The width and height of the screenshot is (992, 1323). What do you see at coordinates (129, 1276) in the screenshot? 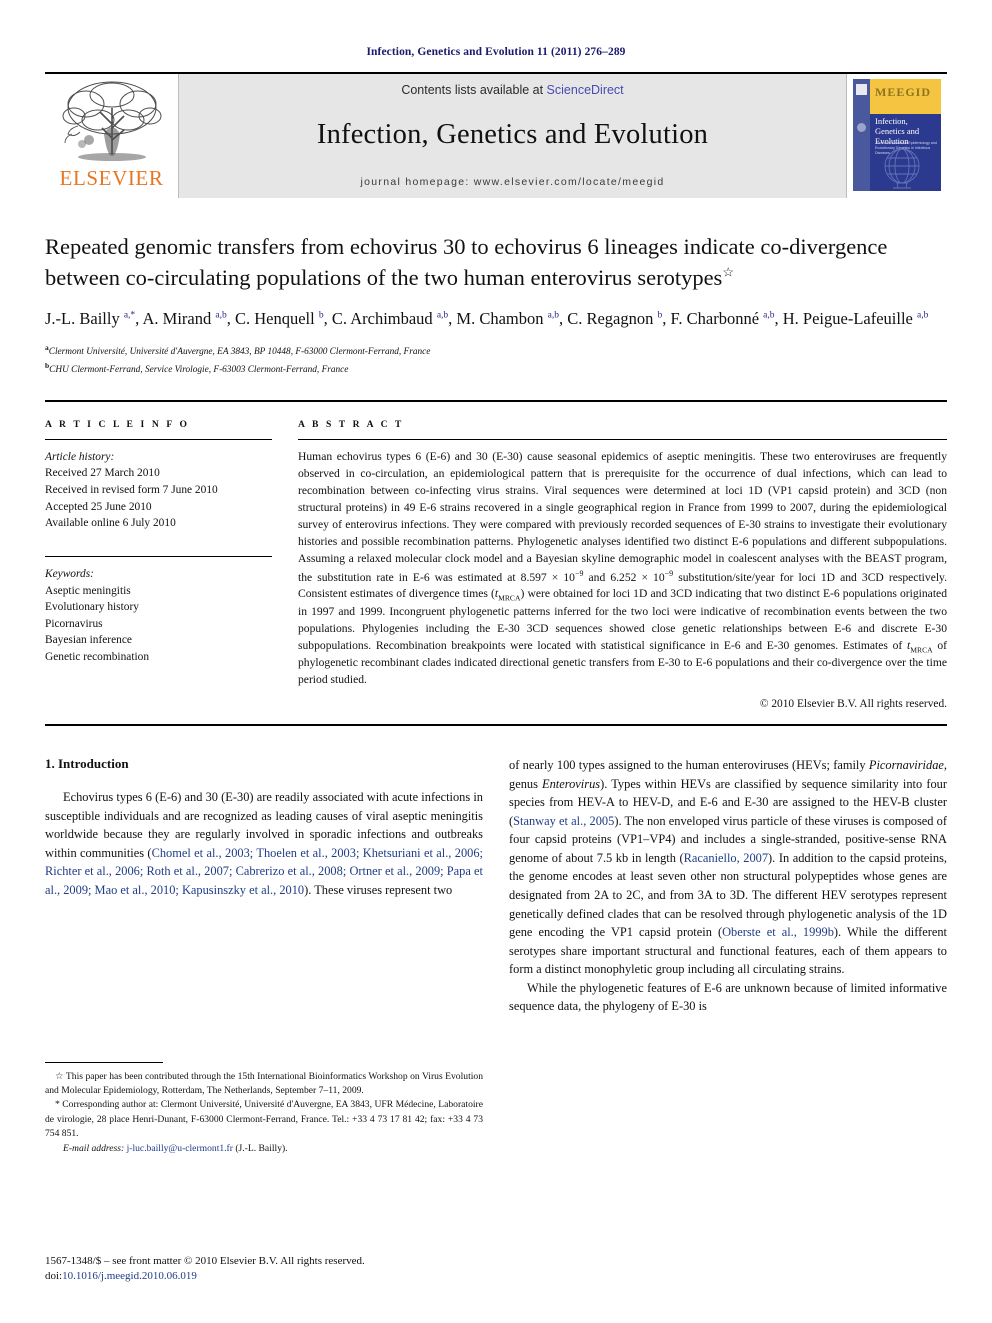
I see `doi-value: 10.1016/j.meegid.2010.06.019` at bounding box center [129, 1276].